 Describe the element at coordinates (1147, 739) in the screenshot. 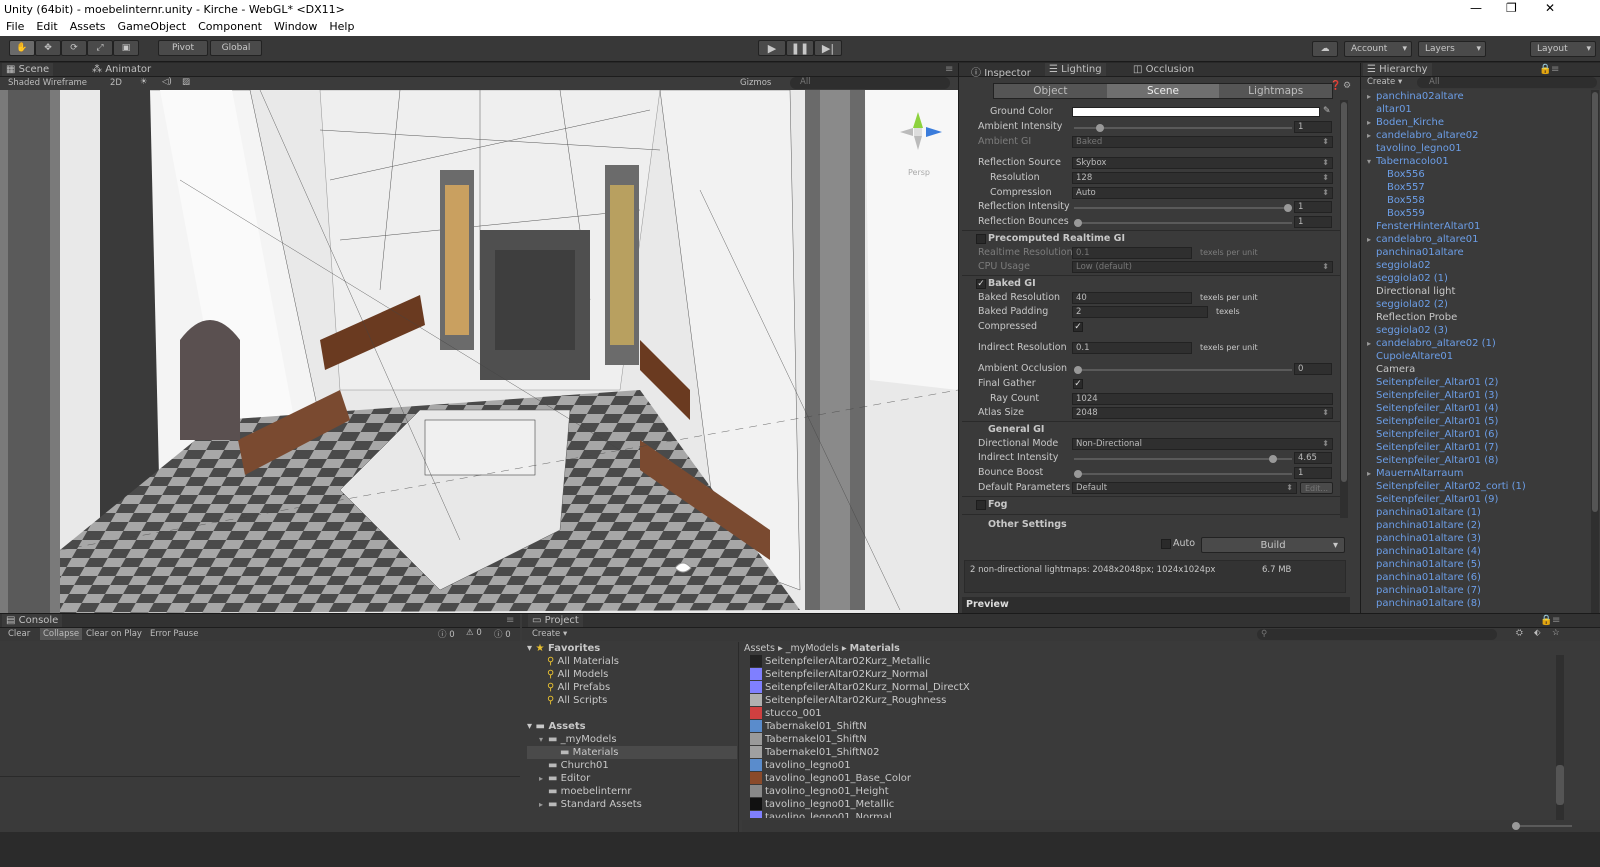

I see `asset-item: Tabernakel01_ShiftN` at that location.